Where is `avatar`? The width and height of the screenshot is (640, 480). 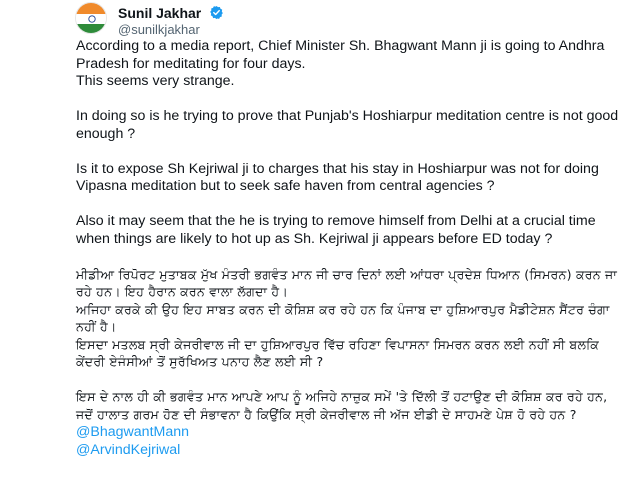
avatar is located at coordinates (91, 18).